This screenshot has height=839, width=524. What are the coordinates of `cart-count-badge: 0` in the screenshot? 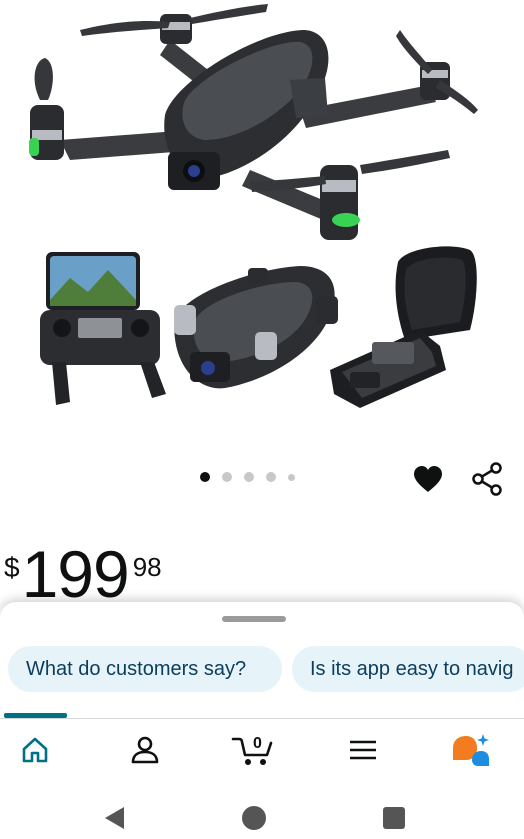 It's located at (257, 743).